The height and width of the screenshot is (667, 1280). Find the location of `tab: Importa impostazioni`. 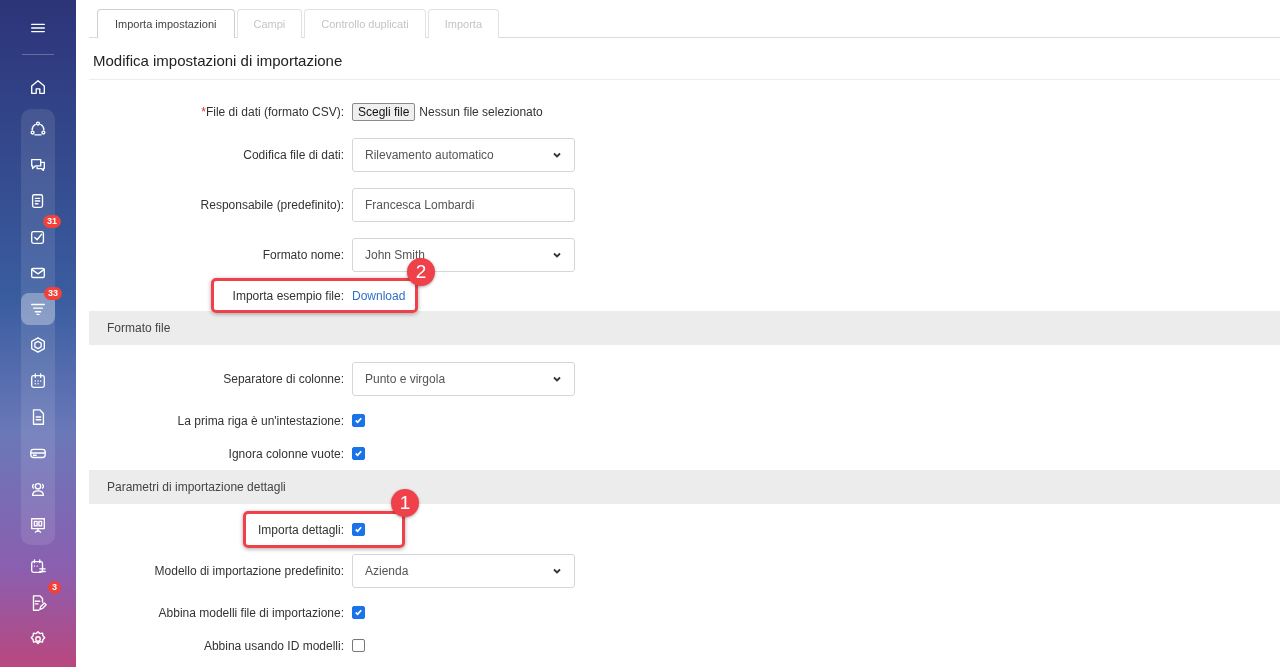

tab: Importa impostazioni is located at coordinates (166, 23).